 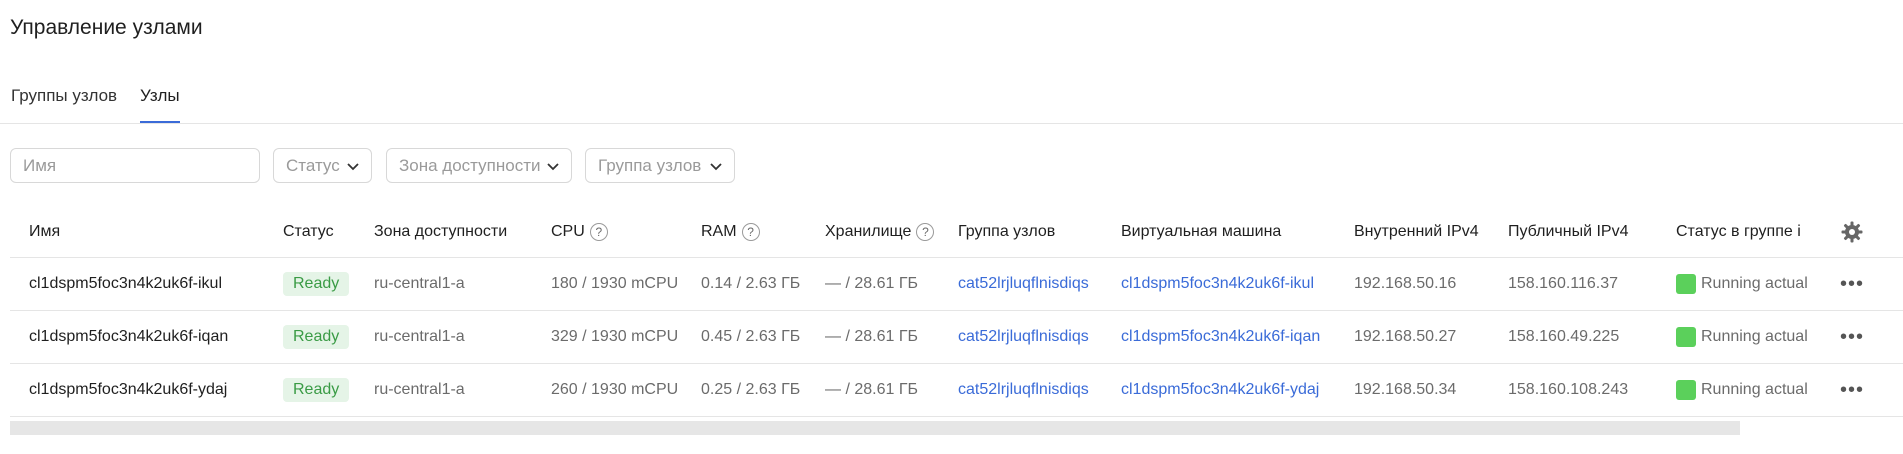 I want to click on gear-icon, so click(x=1852, y=231).